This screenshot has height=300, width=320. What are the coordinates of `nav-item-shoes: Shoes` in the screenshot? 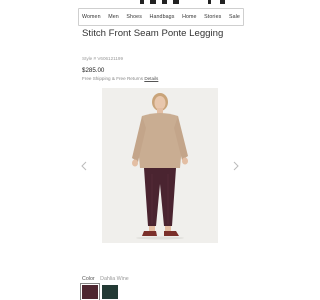 It's located at (134, 17).